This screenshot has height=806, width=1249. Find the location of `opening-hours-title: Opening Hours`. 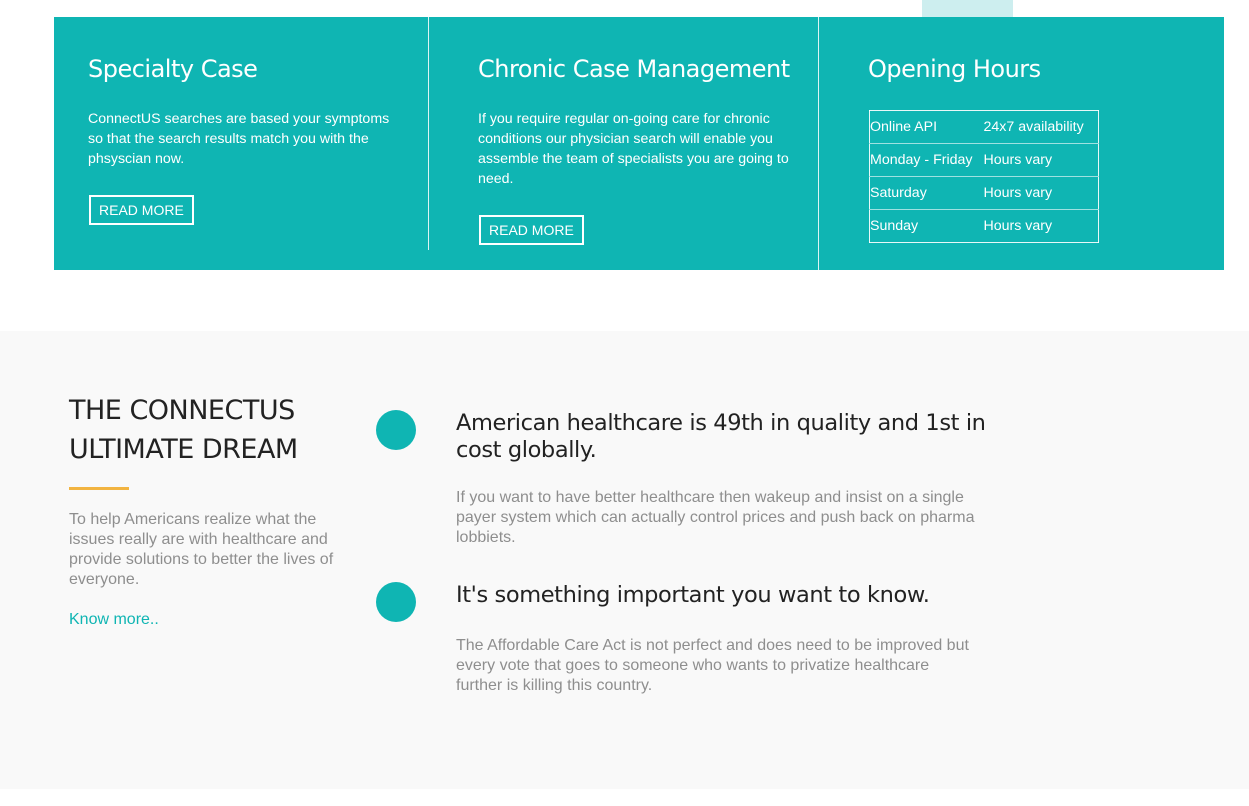

opening-hours-title: Opening Hours is located at coordinates (954, 69).